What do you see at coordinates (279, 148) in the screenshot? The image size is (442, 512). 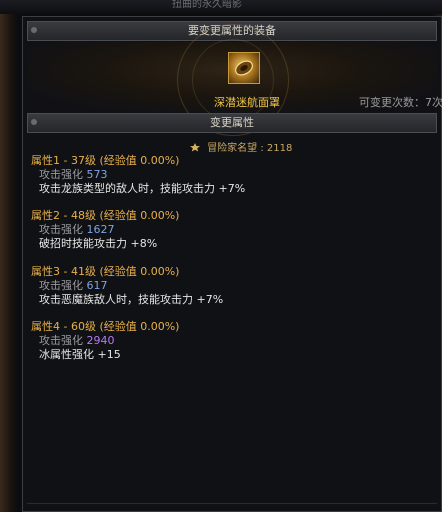 I see `fame-value: 2118` at bounding box center [279, 148].